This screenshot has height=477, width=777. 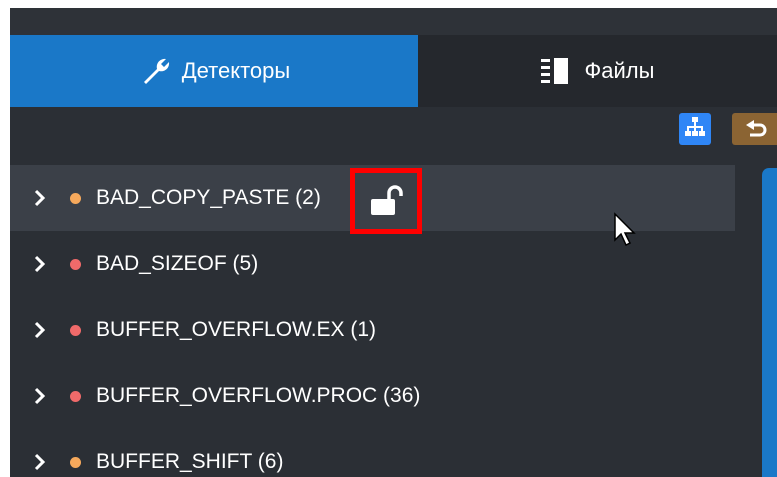 I want to click on mouse-cursor-icon, so click(x=625, y=229).